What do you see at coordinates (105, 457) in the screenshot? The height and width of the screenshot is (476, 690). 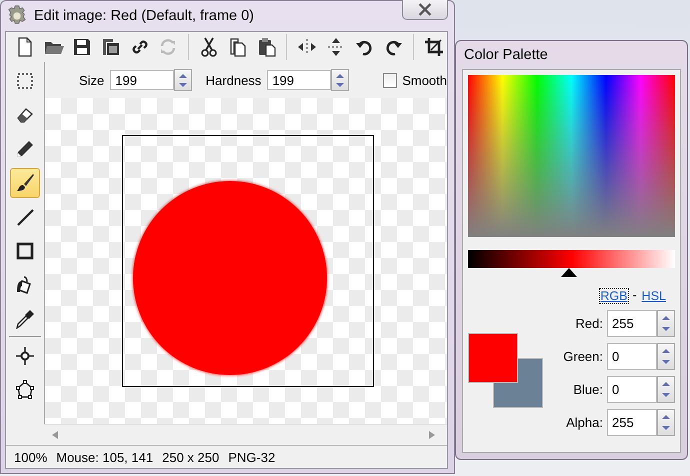 I see `status-text: Mouse: 105, 141` at bounding box center [105, 457].